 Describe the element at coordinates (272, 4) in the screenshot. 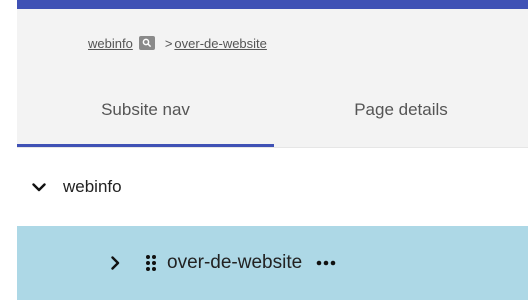

I see `top-accent-bar` at that location.